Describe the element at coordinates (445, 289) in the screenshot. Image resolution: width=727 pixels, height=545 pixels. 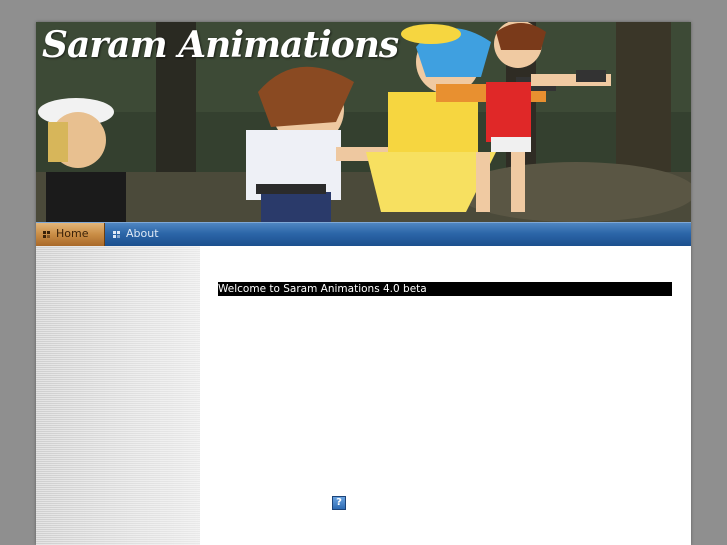
I see `welcome-message: Welcome to Saram Animations 4.0 beta` at that location.